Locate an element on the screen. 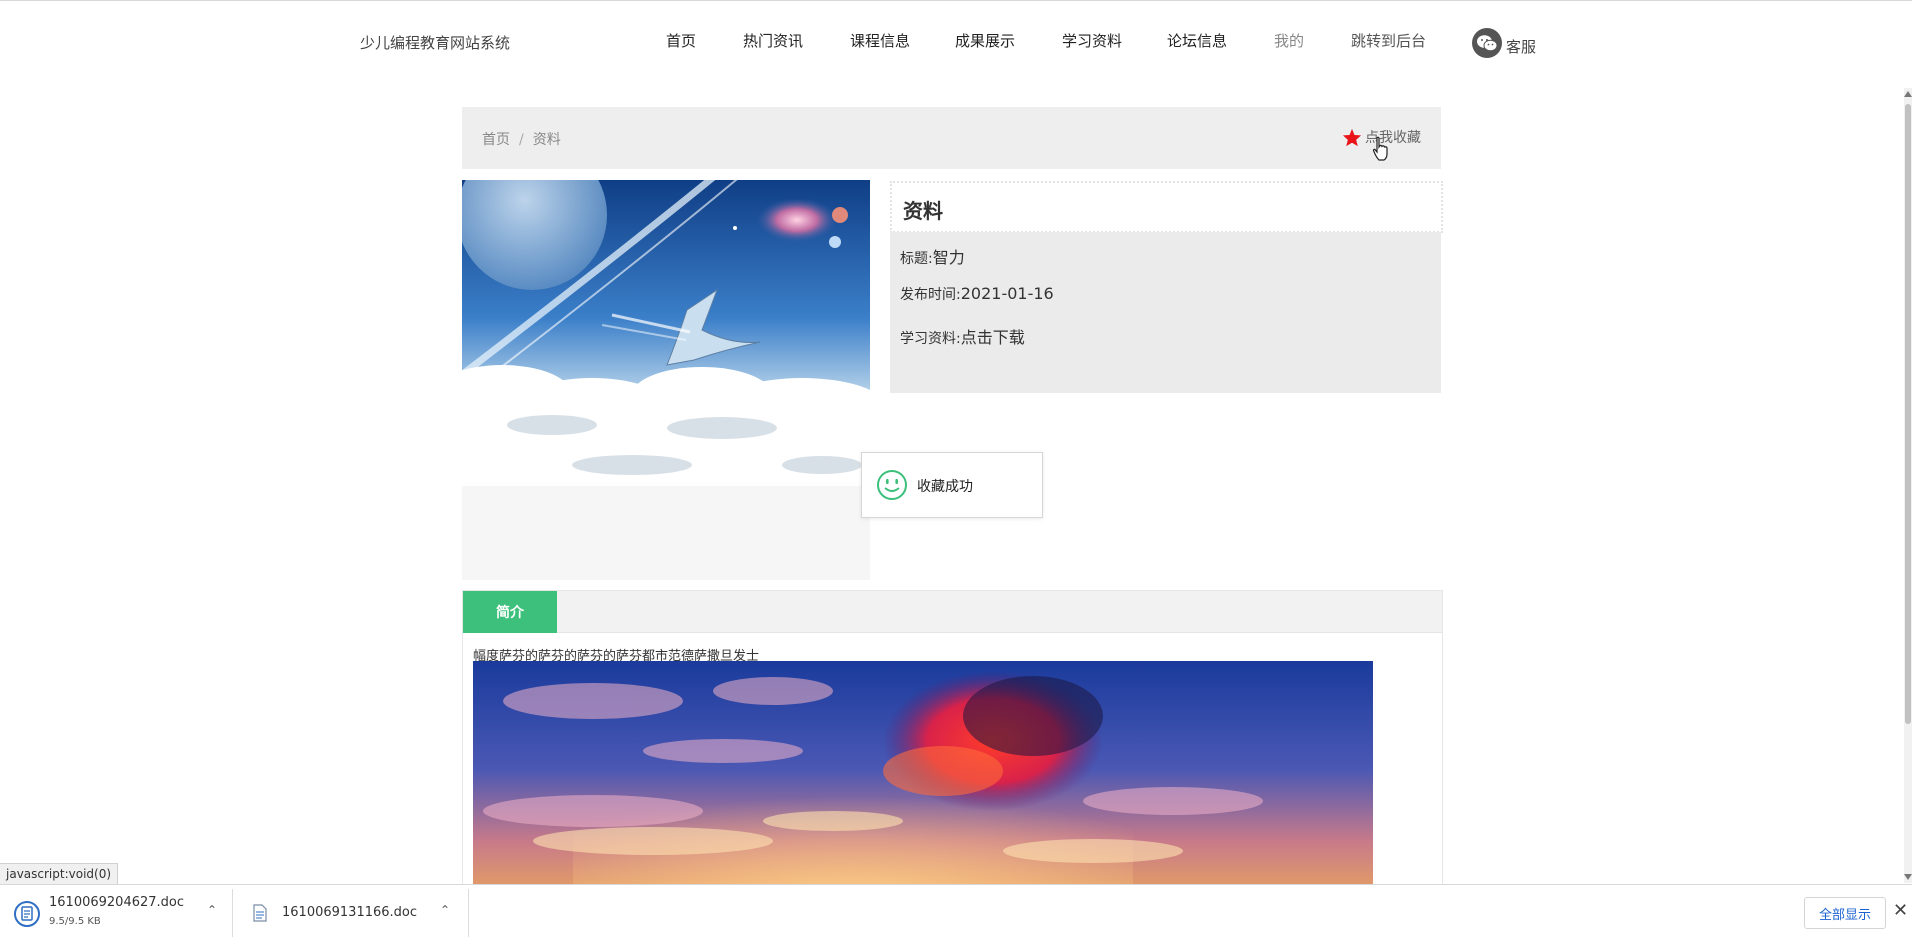  title-value: 智力 is located at coordinates (948, 257).